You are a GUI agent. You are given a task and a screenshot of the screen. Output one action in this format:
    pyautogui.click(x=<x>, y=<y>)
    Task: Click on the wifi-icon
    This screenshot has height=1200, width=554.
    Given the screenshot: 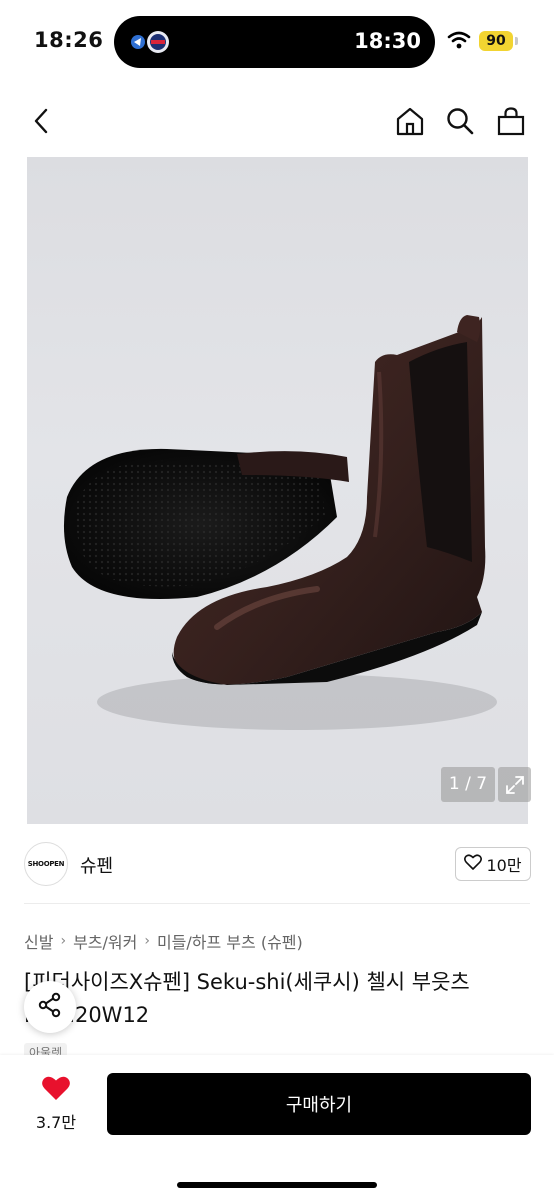 What is the action you would take?
    pyautogui.click(x=459, y=40)
    